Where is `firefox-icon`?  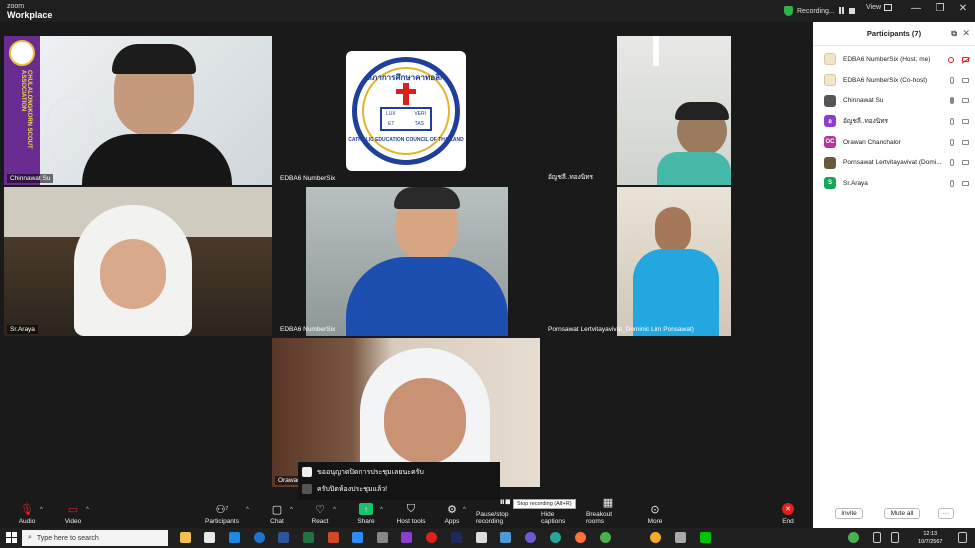
firefox-icon is located at coordinates (580, 537).